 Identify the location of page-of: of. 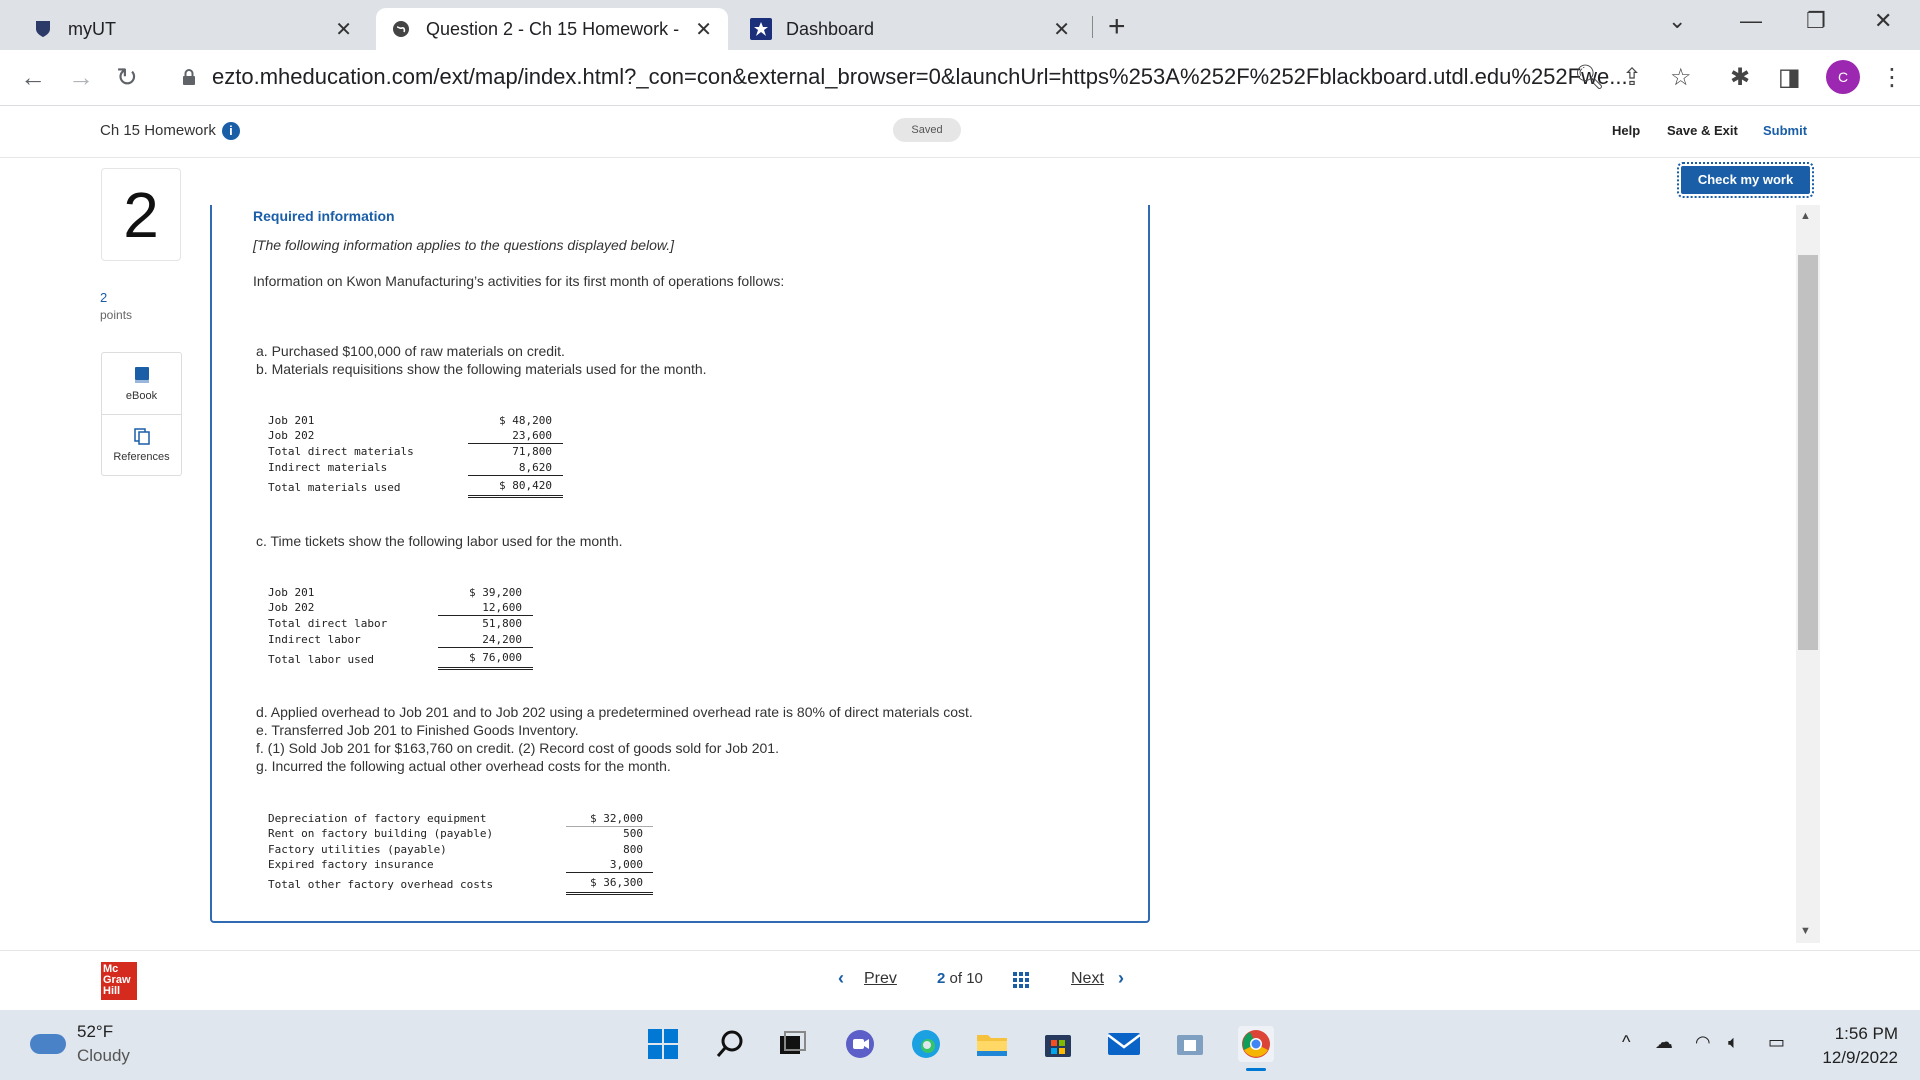
(956, 978).